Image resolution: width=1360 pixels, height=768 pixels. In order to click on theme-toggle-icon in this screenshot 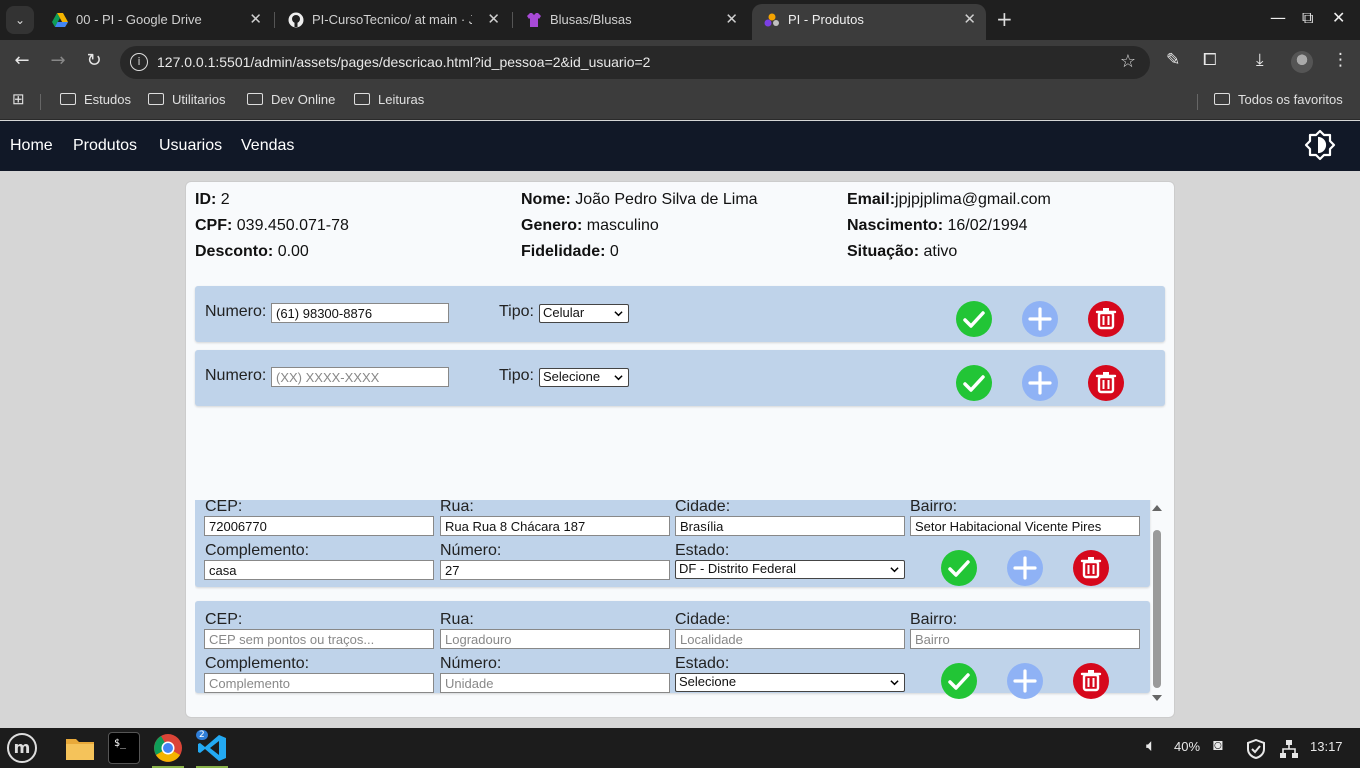, I will do `click(1320, 145)`.